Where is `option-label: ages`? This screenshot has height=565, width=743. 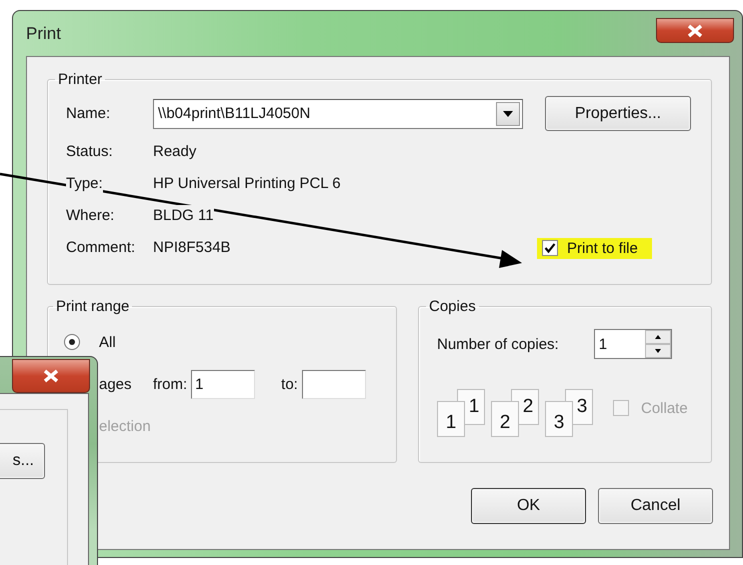
option-label: ages is located at coordinates (116, 384).